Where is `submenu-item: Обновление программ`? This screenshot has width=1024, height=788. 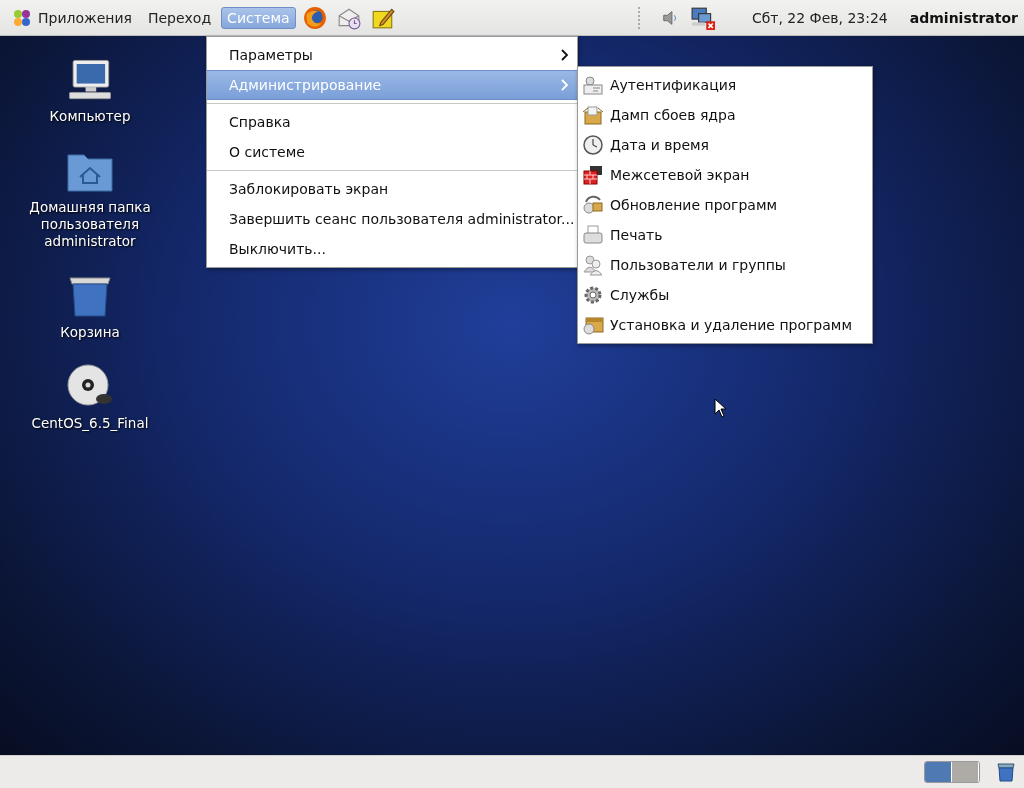
submenu-item: Обновление программ is located at coordinates (725, 205).